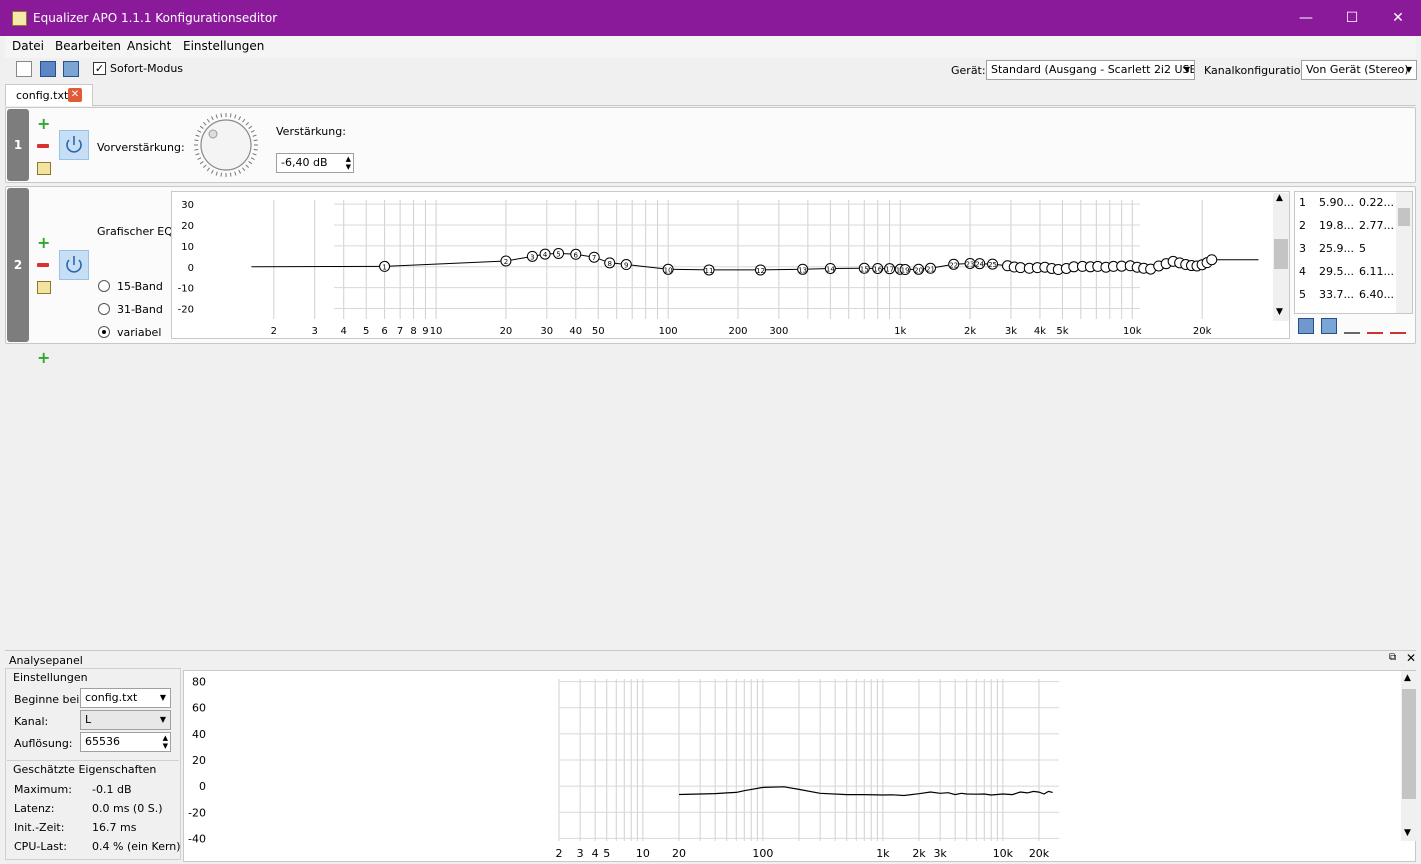 This screenshot has height=864, width=1421. I want to click on radio-31-band, so click(104, 309).